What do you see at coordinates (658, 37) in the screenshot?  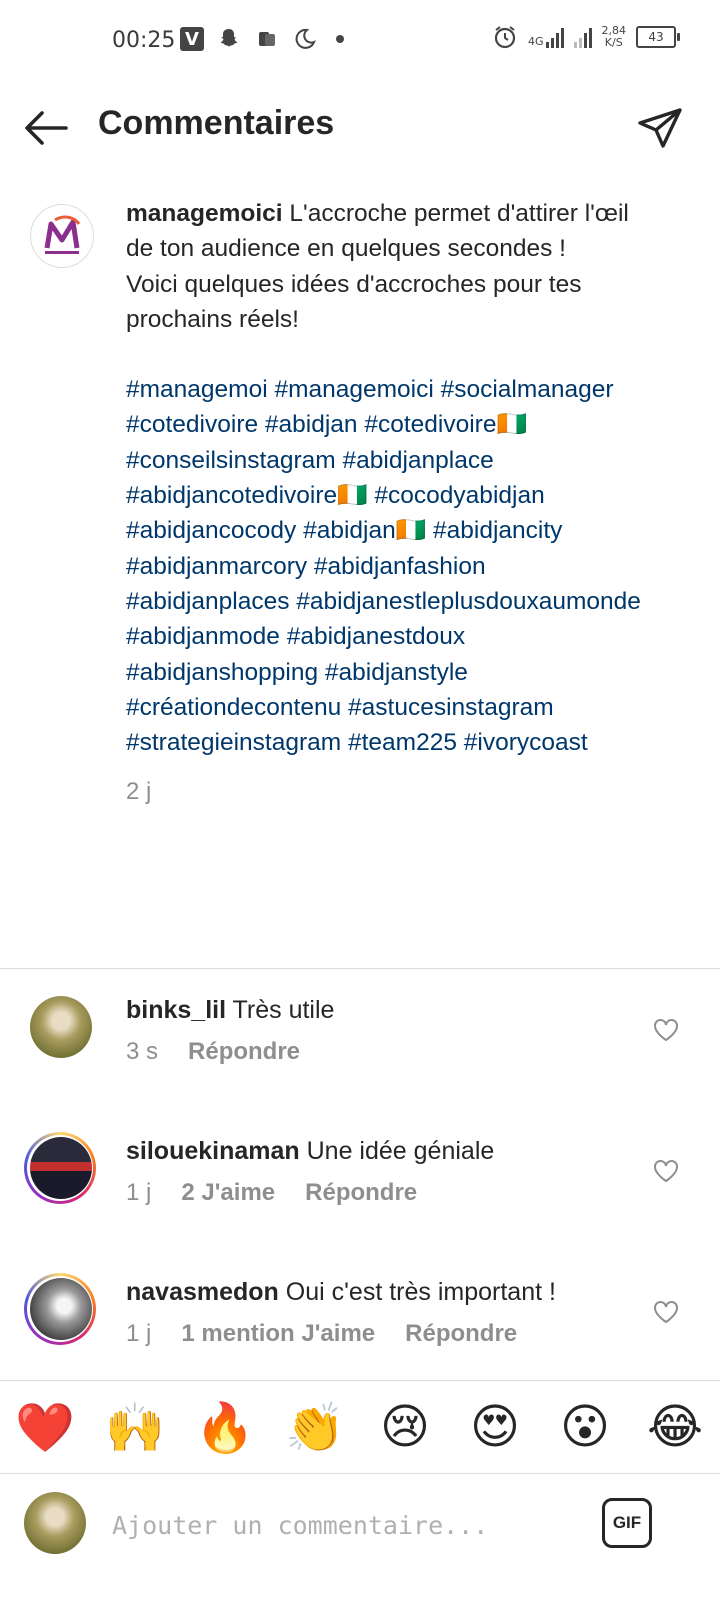 I see `battery-icon: 43` at bounding box center [658, 37].